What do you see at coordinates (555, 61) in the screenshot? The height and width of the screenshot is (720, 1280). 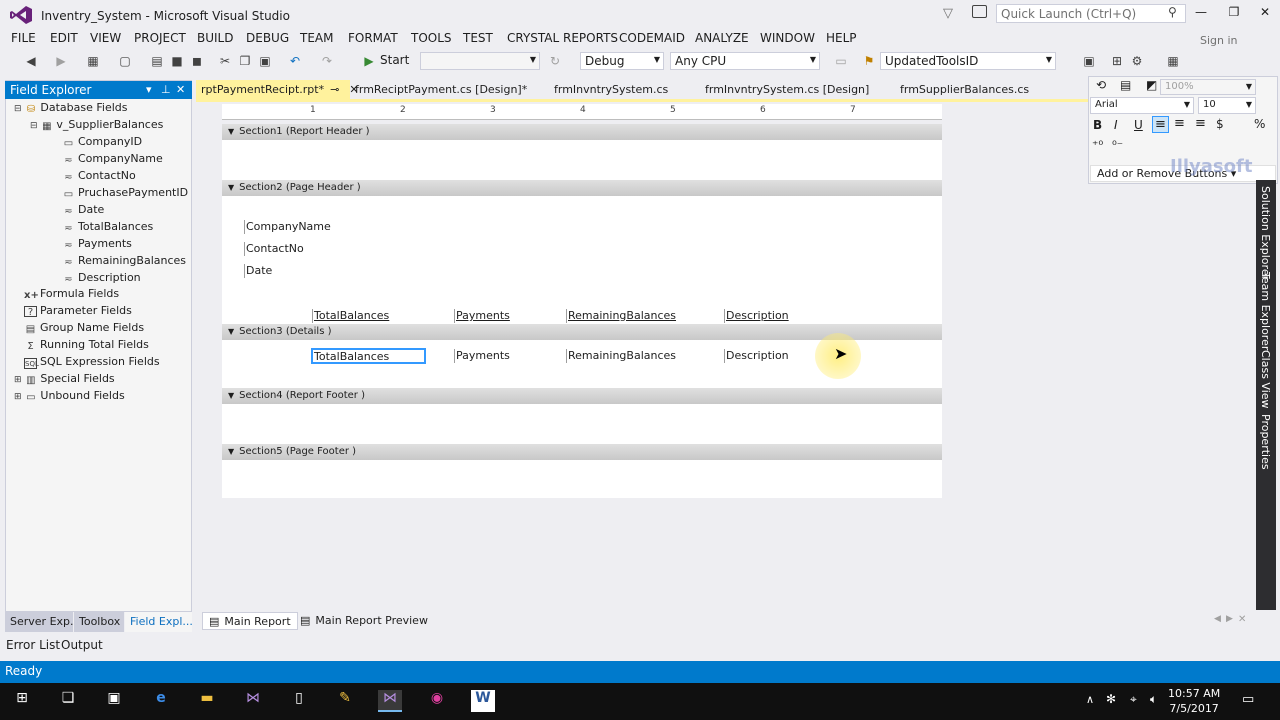 I see `refresh-icon: ↻` at bounding box center [555, 61].